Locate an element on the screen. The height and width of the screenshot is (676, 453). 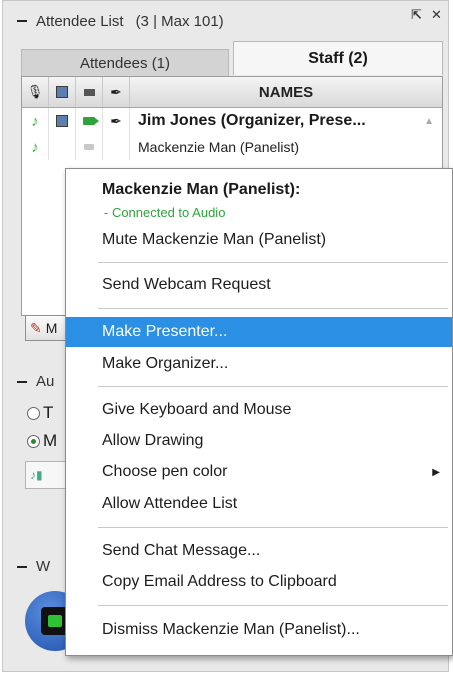
submenu-arrow-icon: ▶ is located at coordinates (436, 472).